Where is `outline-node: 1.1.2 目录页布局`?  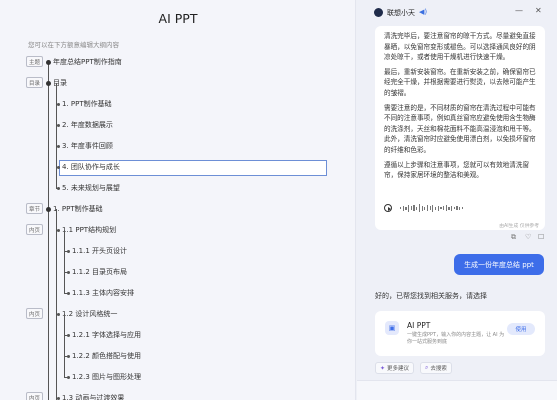 outline-node: 1.1.2 目录页布局 is located at coordinates (177, 272).